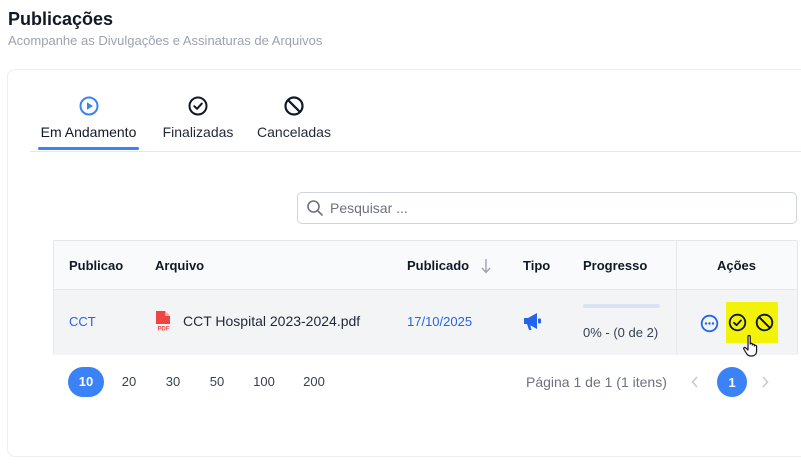  I want to click on pdf-file-icon: PDF, so click(164, 322).